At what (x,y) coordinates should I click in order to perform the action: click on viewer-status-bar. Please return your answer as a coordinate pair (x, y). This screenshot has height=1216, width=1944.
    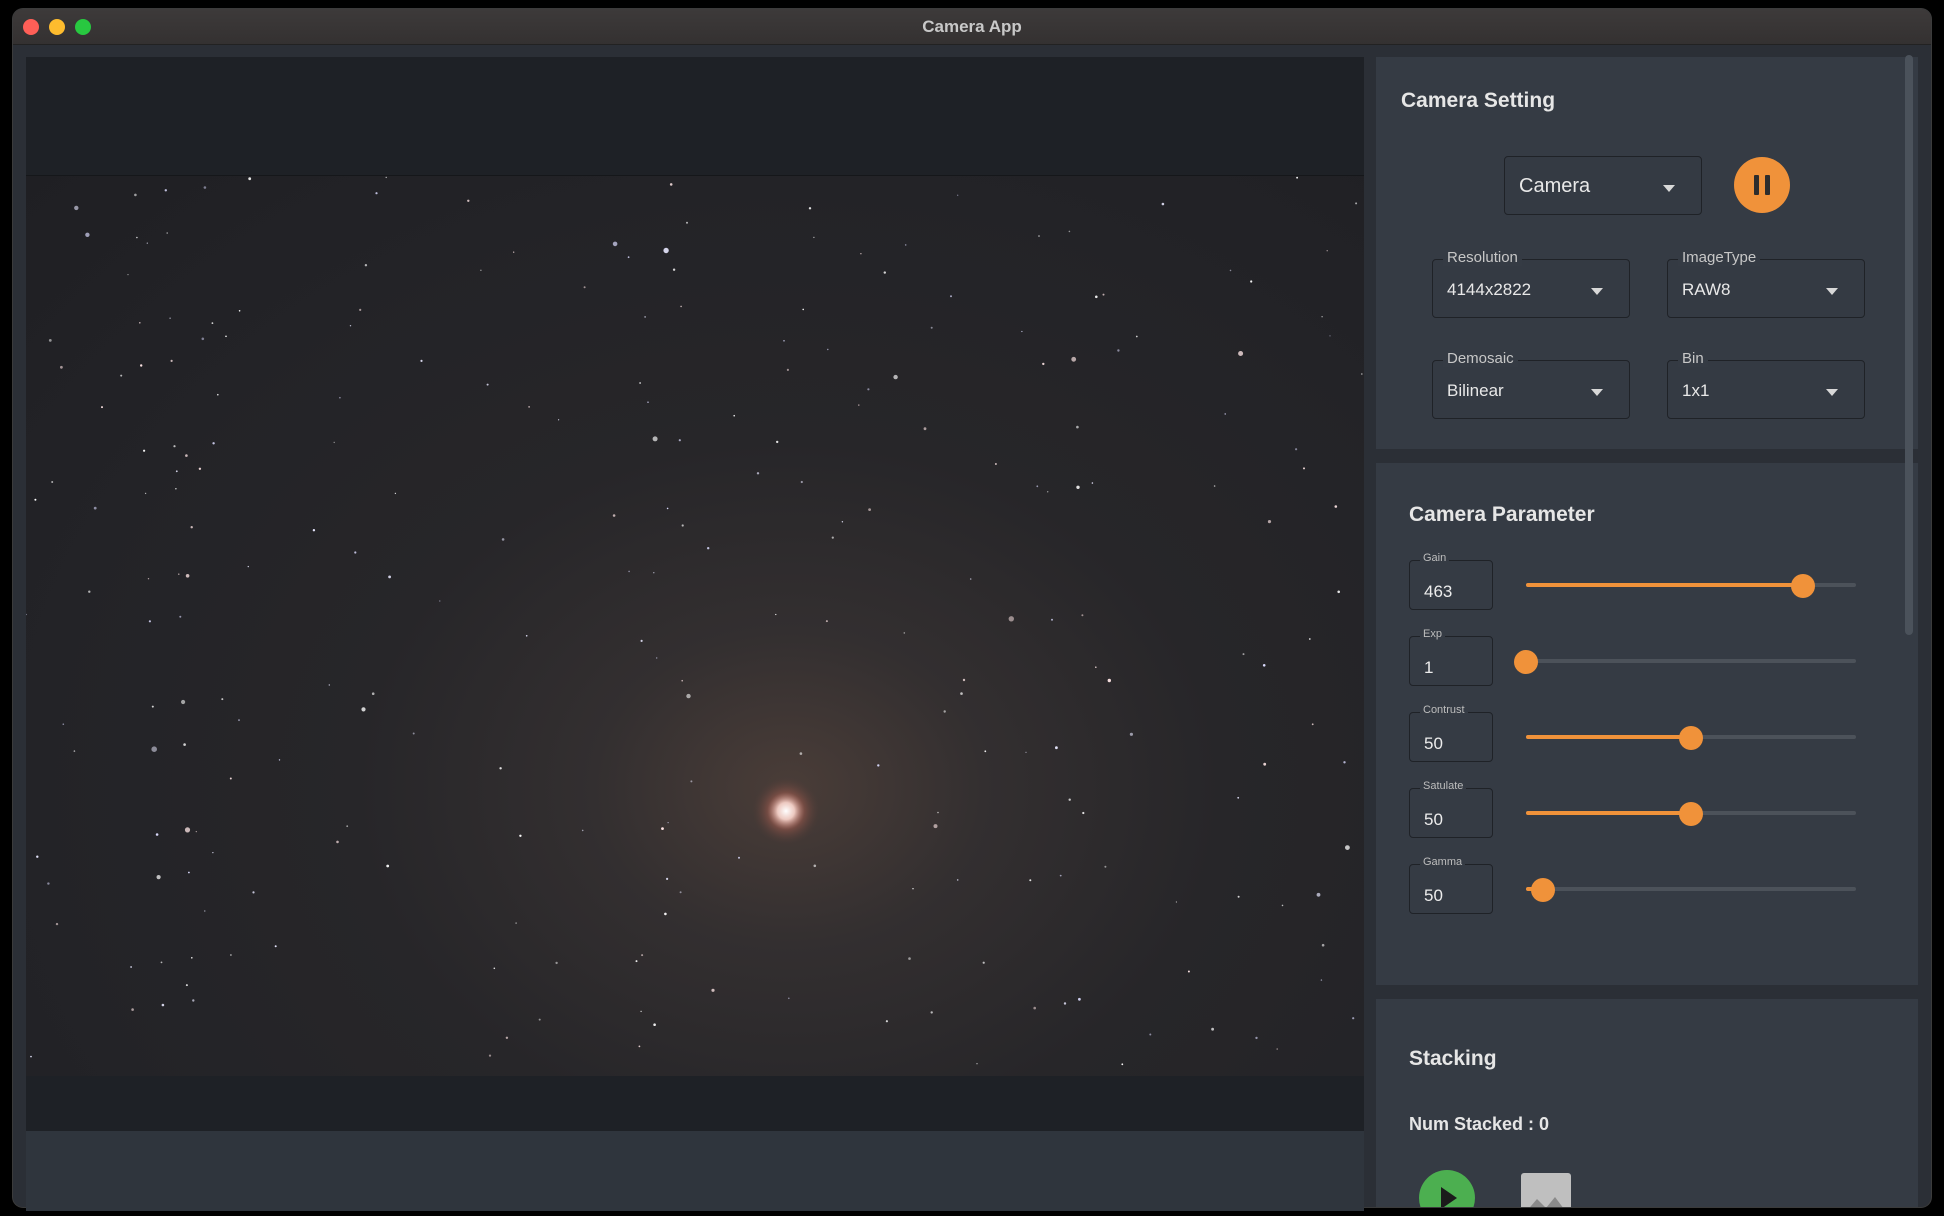
    Looking at the image, I should click on (695, 1171).